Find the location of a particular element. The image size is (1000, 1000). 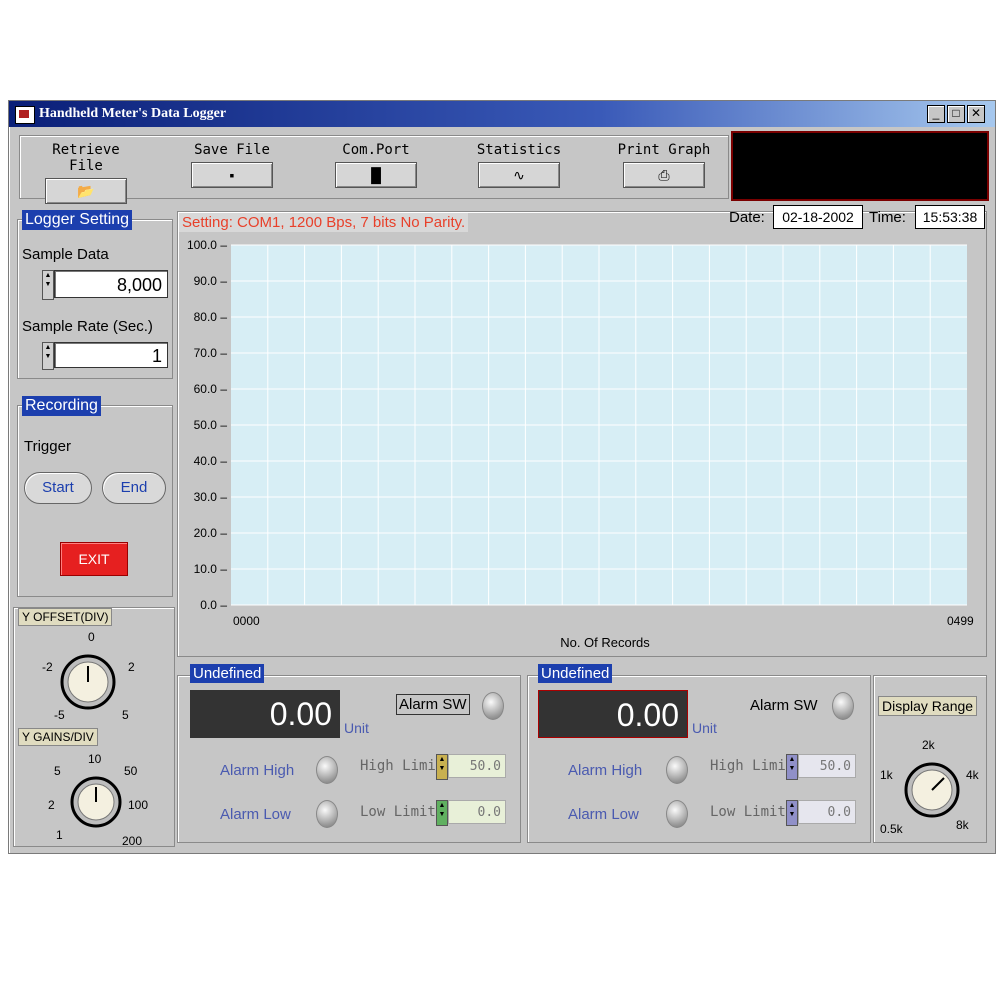

display-range-tick-4k: 4k is located at coordinates (972, 775).